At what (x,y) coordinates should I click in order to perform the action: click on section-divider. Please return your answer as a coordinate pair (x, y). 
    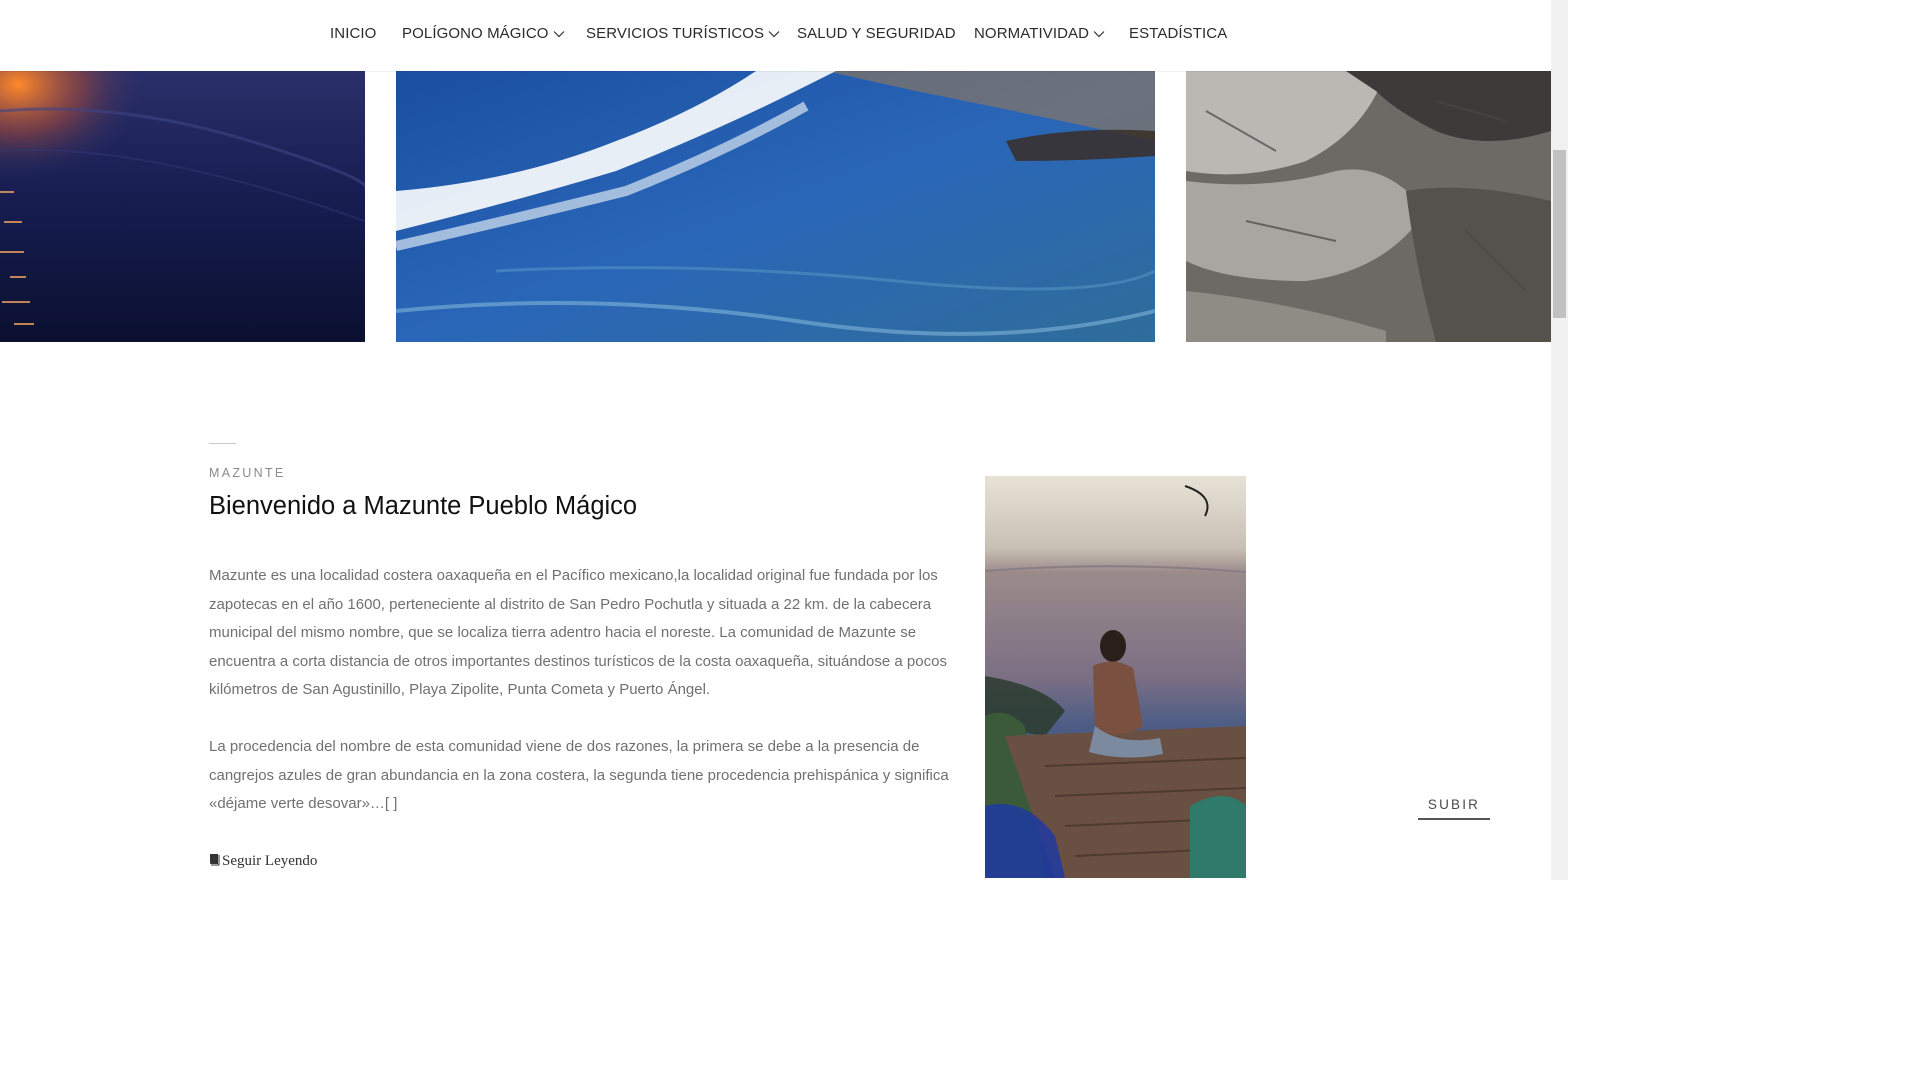
    Looking at the image, I should click on (222, 443).